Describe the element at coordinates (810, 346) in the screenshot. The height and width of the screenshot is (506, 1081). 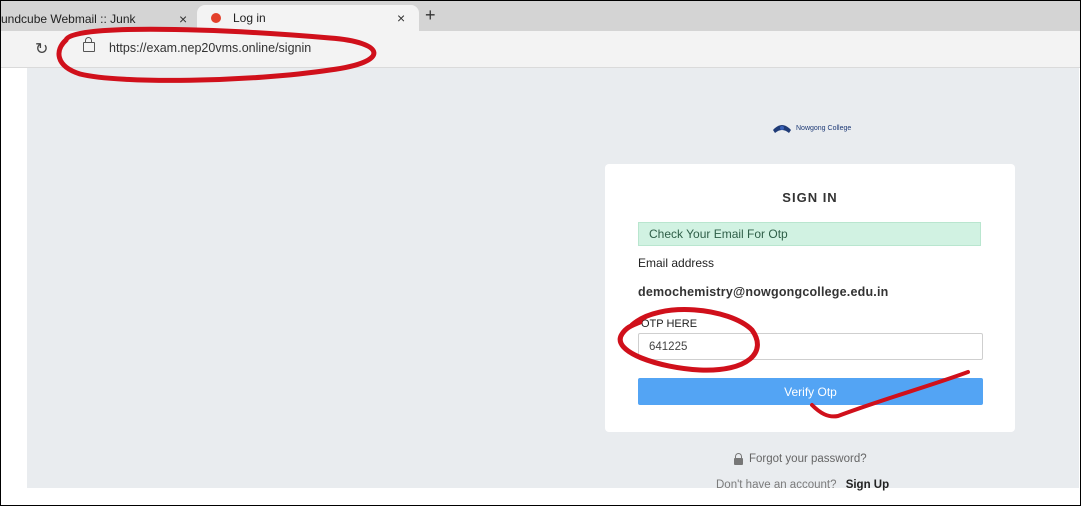
I see `otp-input` at that location.